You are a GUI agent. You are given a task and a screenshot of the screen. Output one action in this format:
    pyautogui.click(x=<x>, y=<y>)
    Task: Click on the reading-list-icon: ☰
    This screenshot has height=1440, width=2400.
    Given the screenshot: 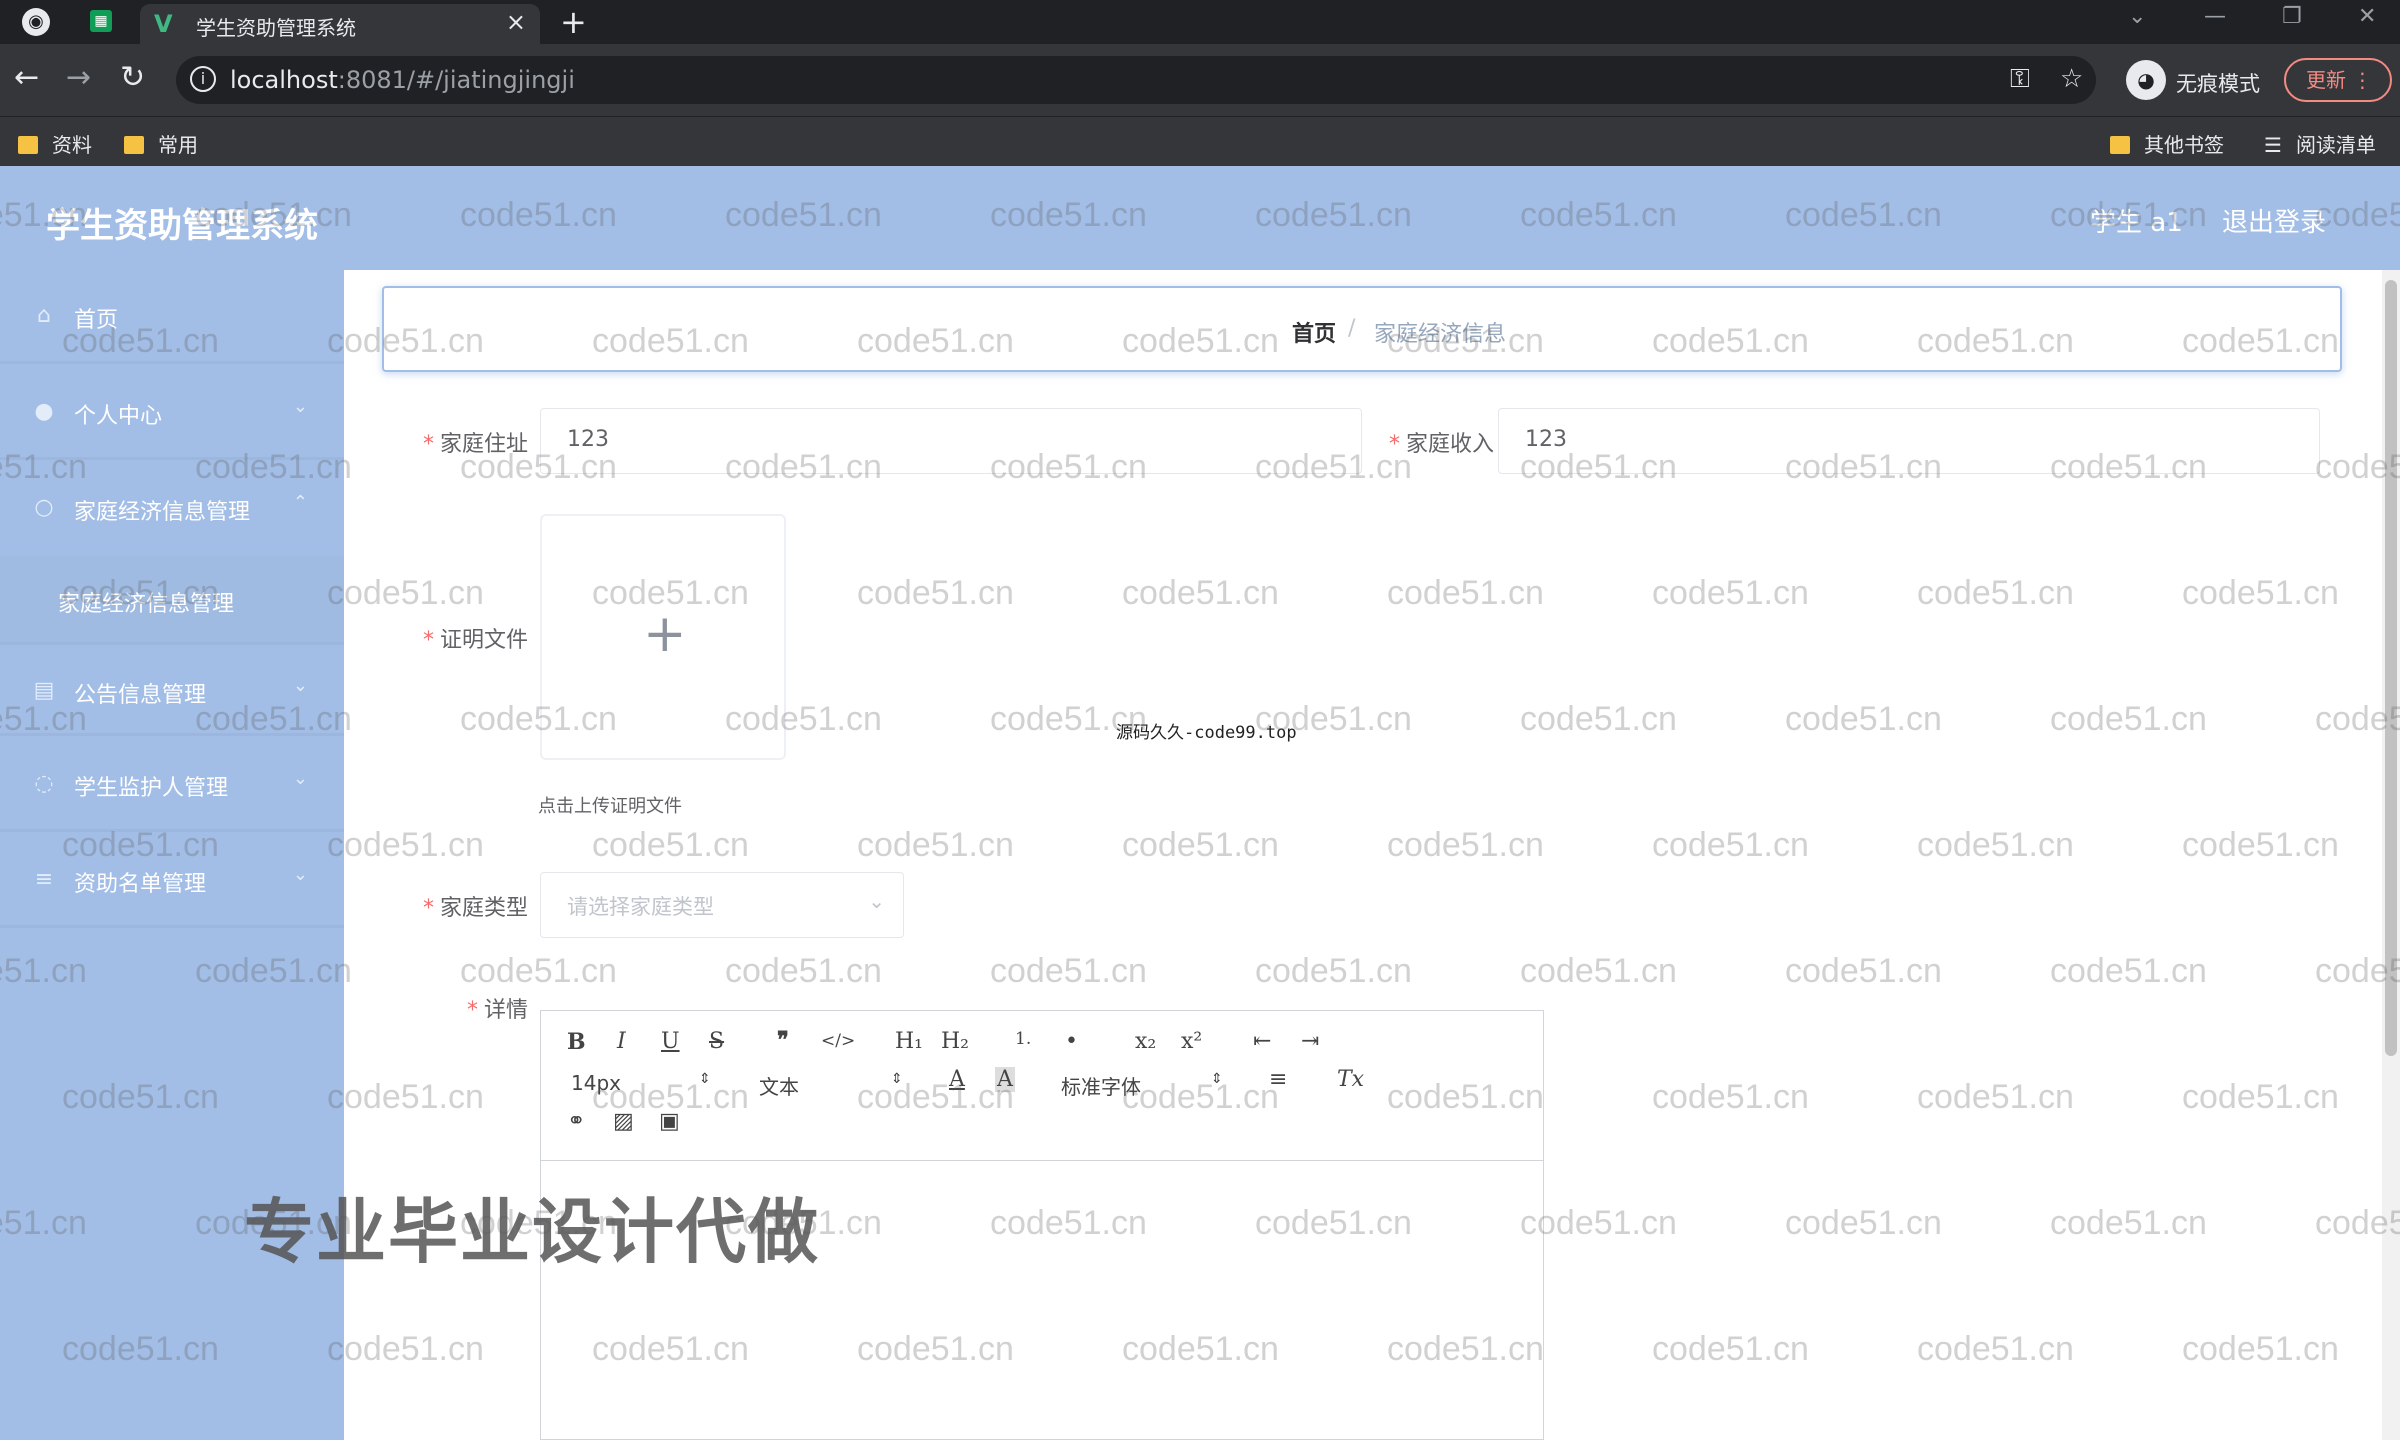 What is the action you would take?
    pyautogui.click(x=2273, y=145)
    